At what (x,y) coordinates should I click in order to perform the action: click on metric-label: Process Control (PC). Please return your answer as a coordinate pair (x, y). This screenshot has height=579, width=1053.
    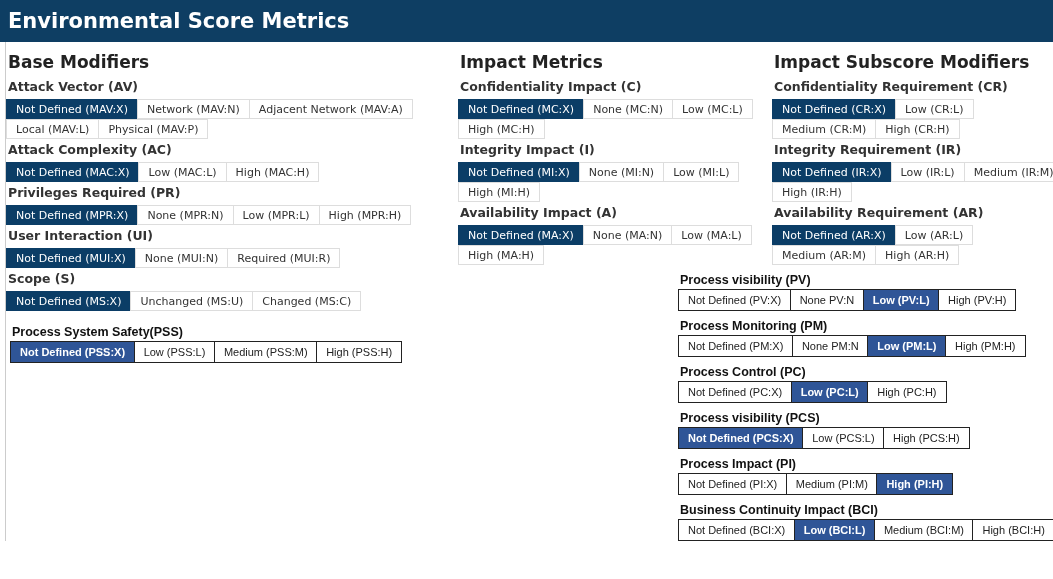
    Looking at the image, I should click on (743, 372).